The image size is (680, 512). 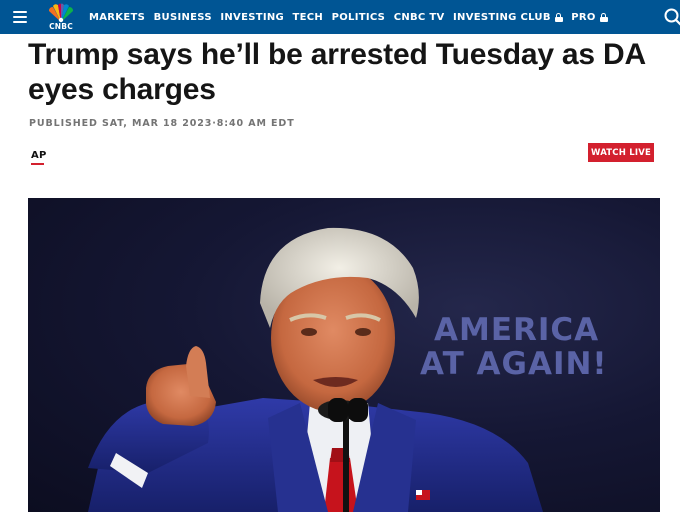 I want to click on nav-item-investing: INVESTING, so click(x=252, y=17).